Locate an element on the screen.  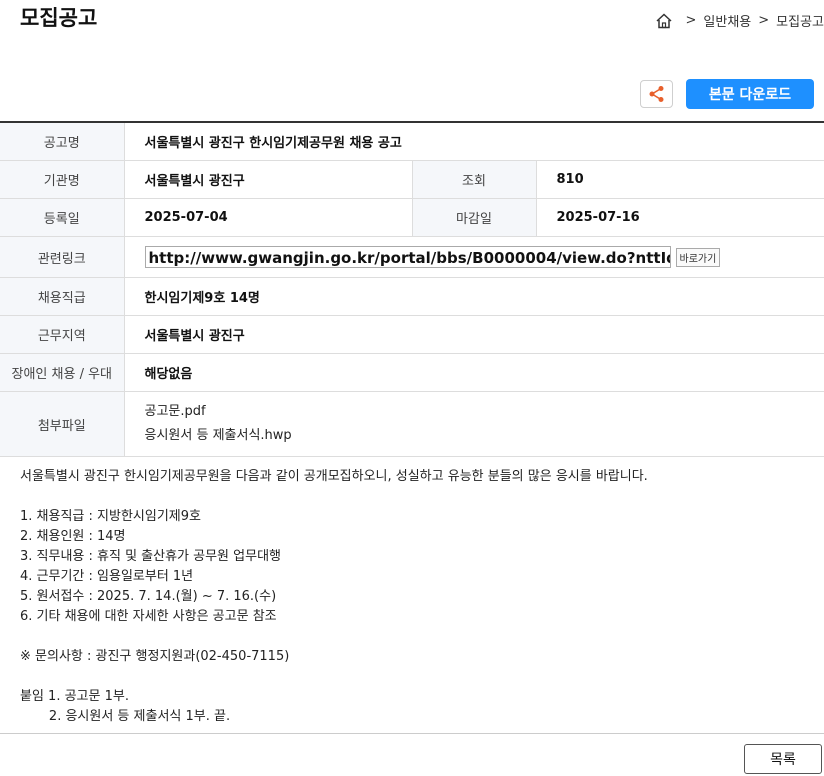
body-line: 6. 기타 채용에 대한 자세한 사항은 공고문 참조 is located at coordinates (148, 616).